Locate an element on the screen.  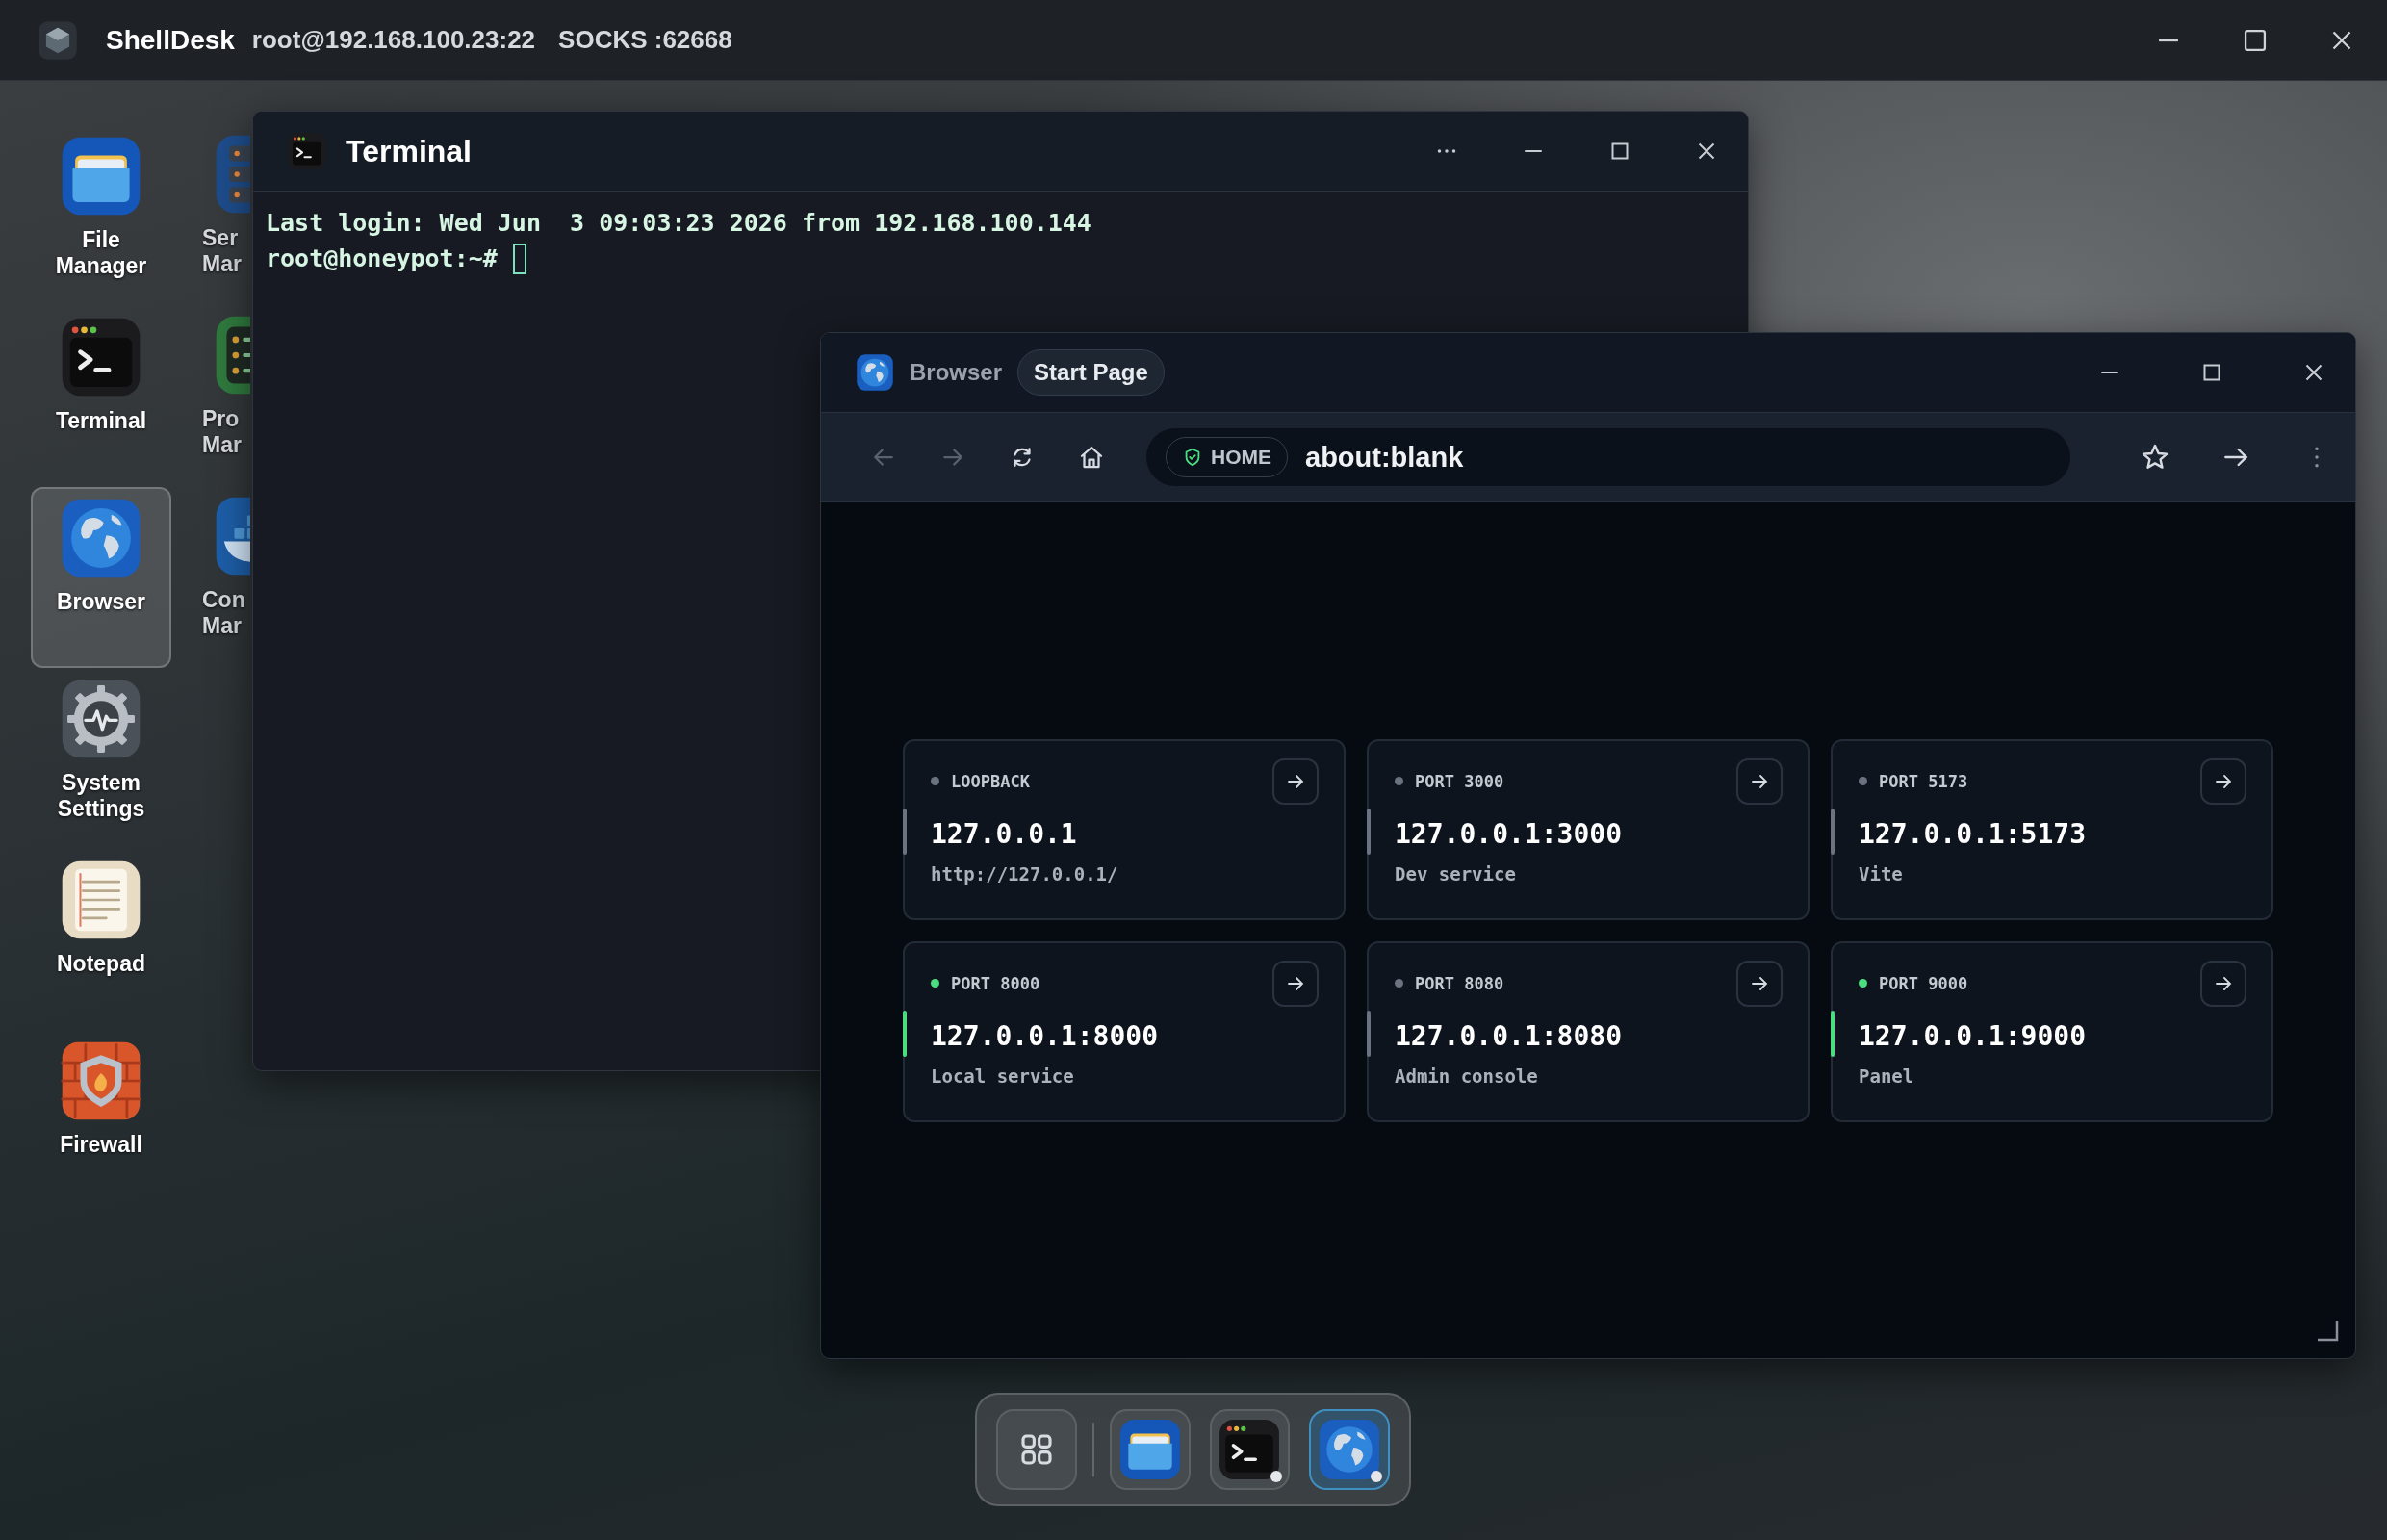
service-card: PORT 5173 127.0.0.1:5173 Vite is located at coordinates (2052, 829).